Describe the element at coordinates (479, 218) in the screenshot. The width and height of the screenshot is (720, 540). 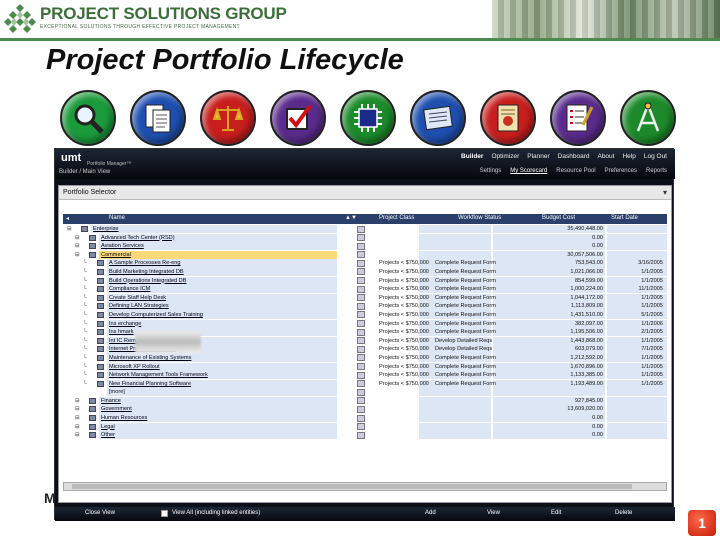
I see `column-header-workflow-status: Workflow Status` at that location.